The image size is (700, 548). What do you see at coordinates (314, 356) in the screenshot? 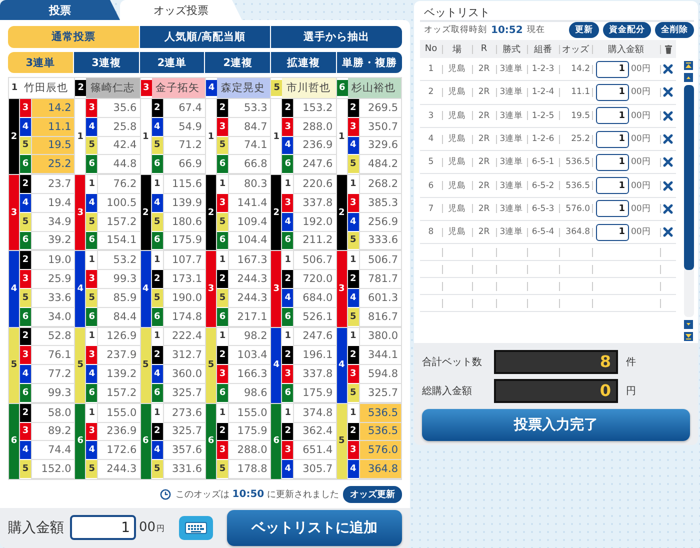
I see `odds-cell: 196.1` at bounding box center [314, 356].